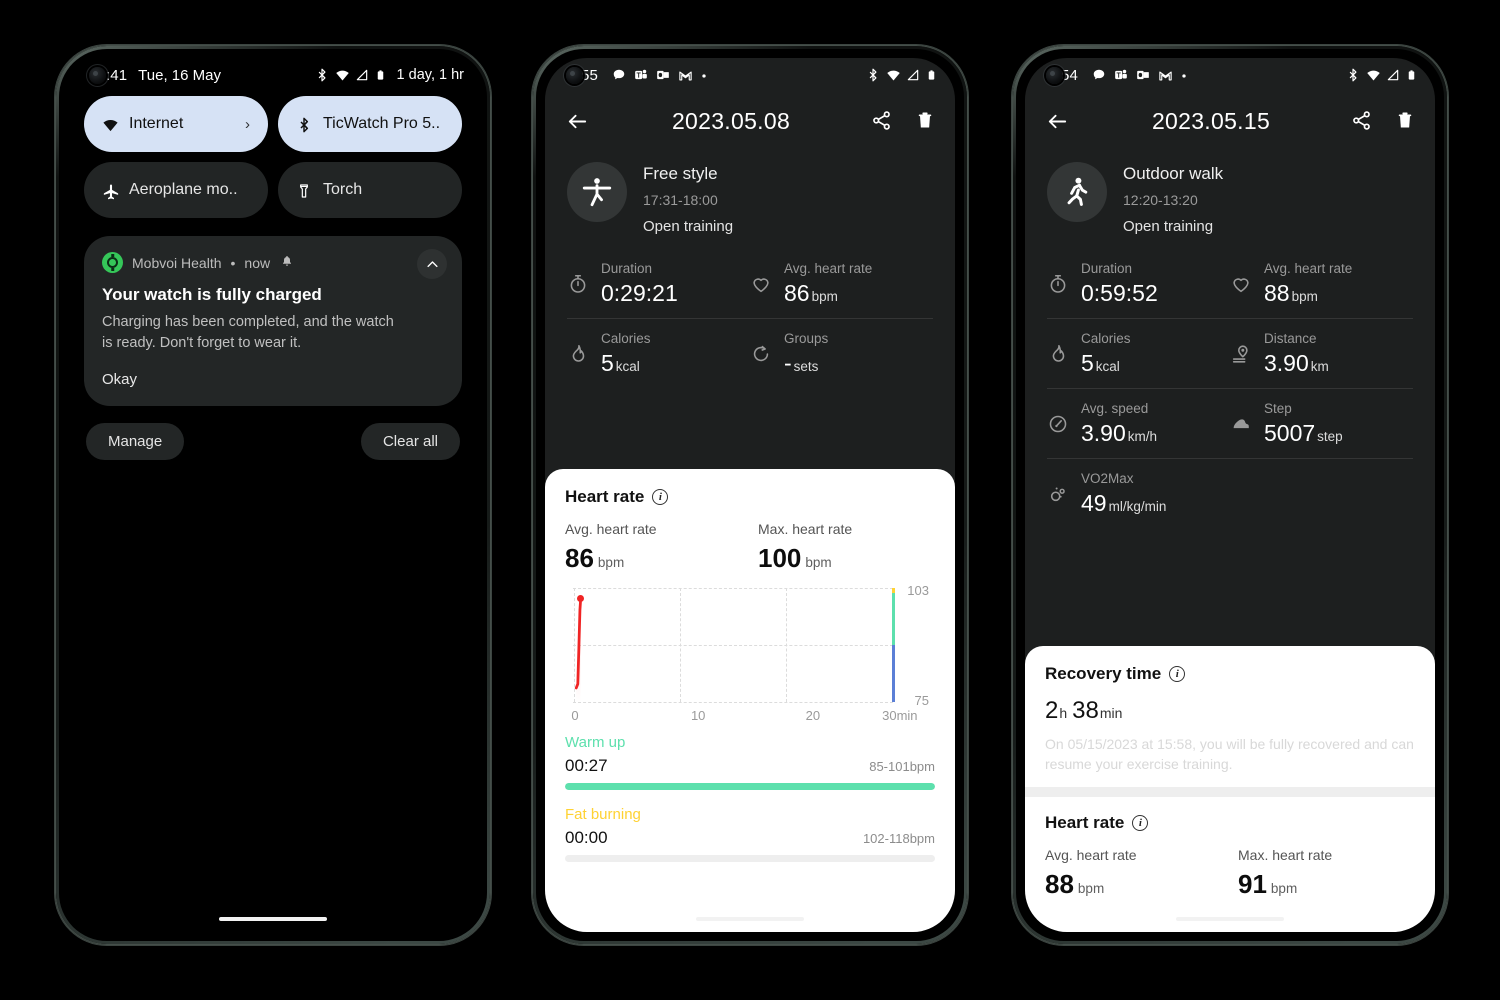 The width and height of the screenshot is (1500, 1000). I want to click on chart-ymax-label: 103, so click(918, 590).